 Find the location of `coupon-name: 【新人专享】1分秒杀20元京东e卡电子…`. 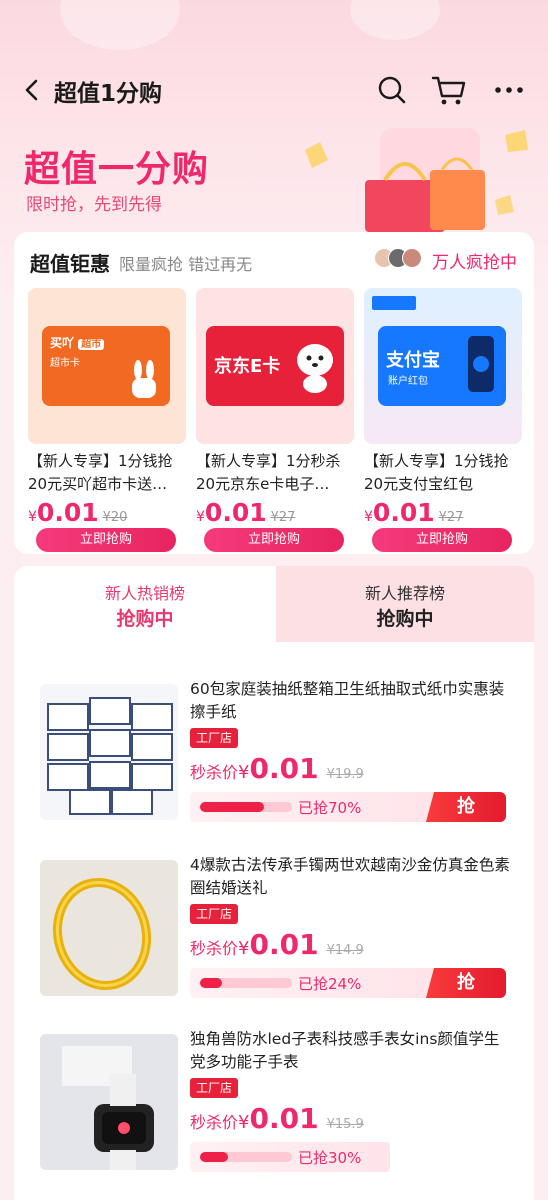

coupon-name: 【新人专享】1分秒杀20元京东e卡电子… is located at coordinates (268, 472).